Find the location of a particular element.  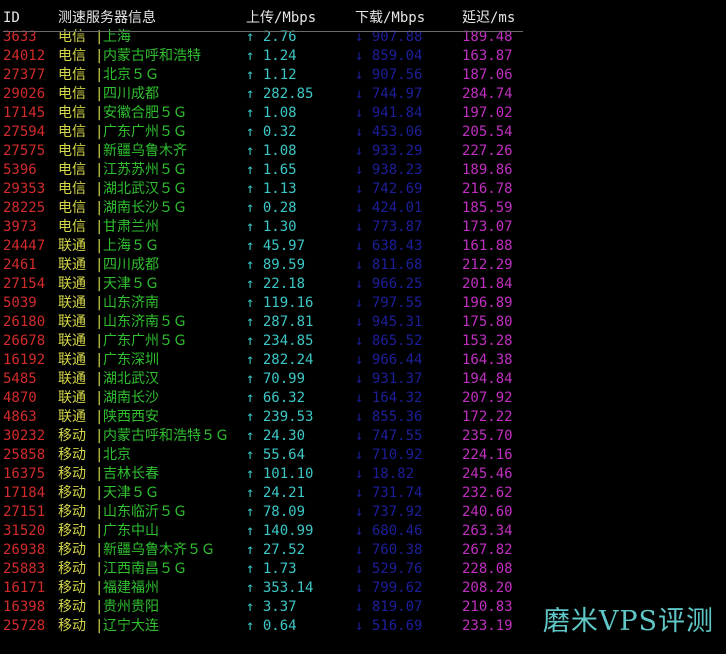

row-city: 湖南长沙５Ｇ is located at coordinates (145, 208).